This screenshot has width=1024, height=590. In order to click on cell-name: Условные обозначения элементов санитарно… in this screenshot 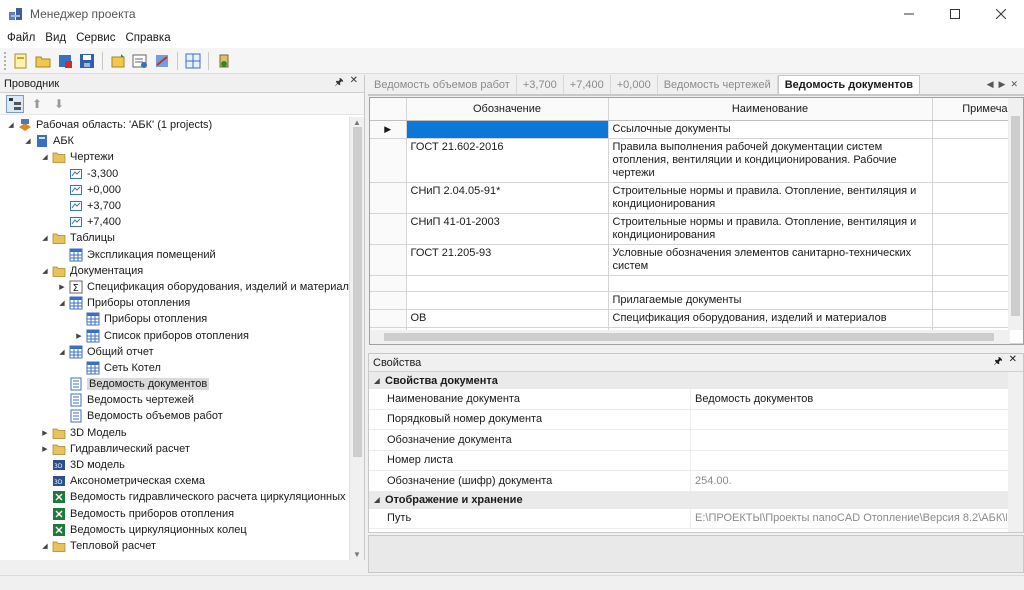, I will do `click(770, 260)`.